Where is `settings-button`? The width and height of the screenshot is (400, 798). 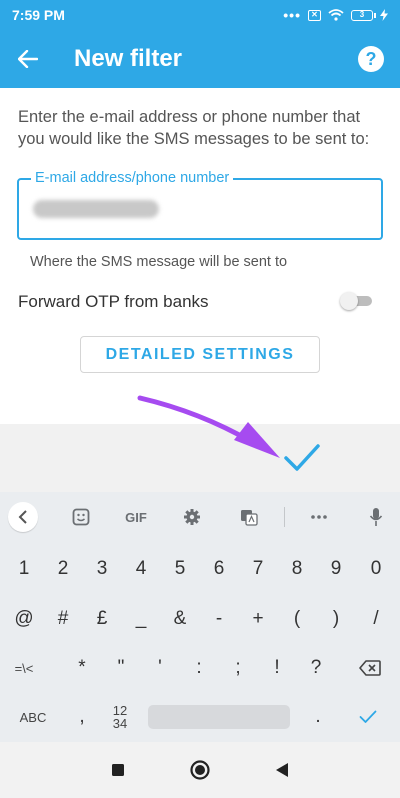 settings-button is located at coordinates (192, 517).